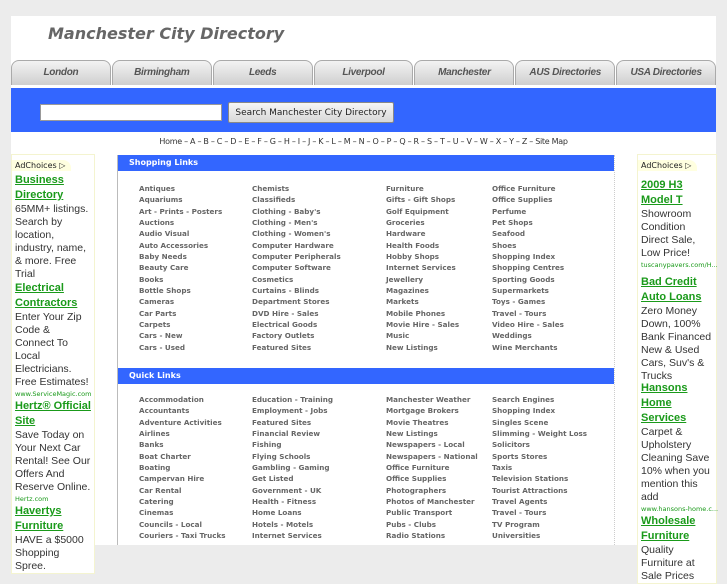 Image resolution: width=727 pixels, height=584 pixels. What do you see at coordinates (528, 290) in the screenshot?
I see `category-link: Supermarkets` at bounding box center [528, 290].